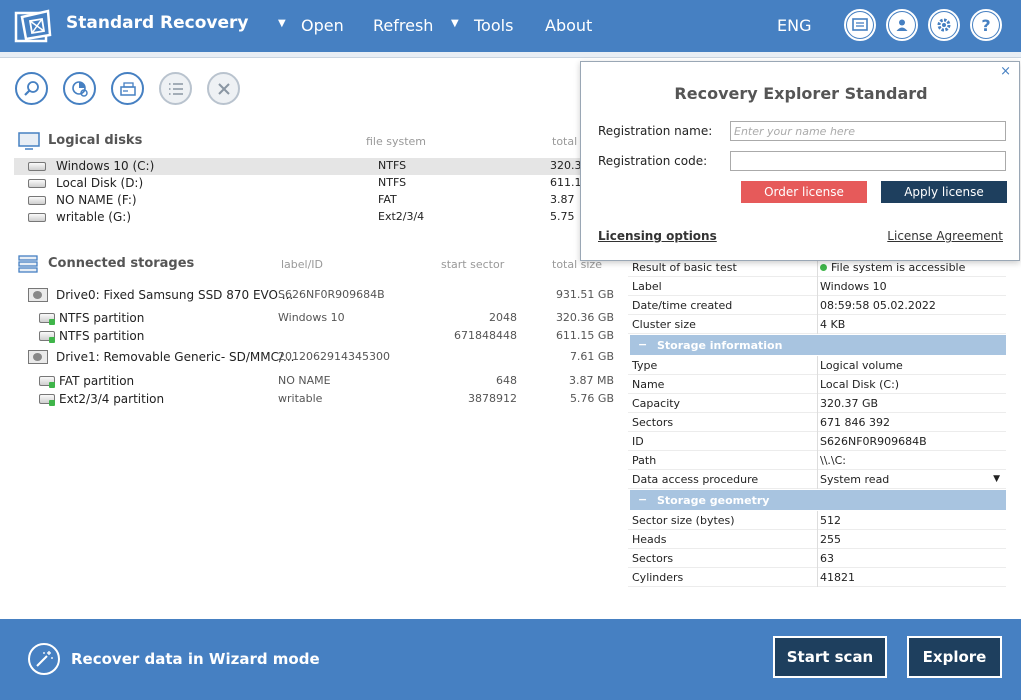  What do you see at coordinates (830, 657) in the screenshot?
I see `start-scan-button: Start scan` at bounding box center [830, 657].